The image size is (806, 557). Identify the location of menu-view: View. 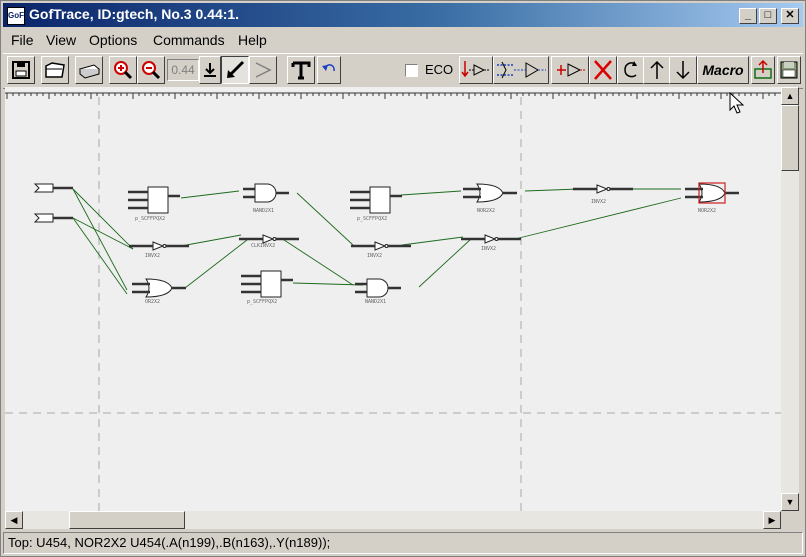
(61, 40).